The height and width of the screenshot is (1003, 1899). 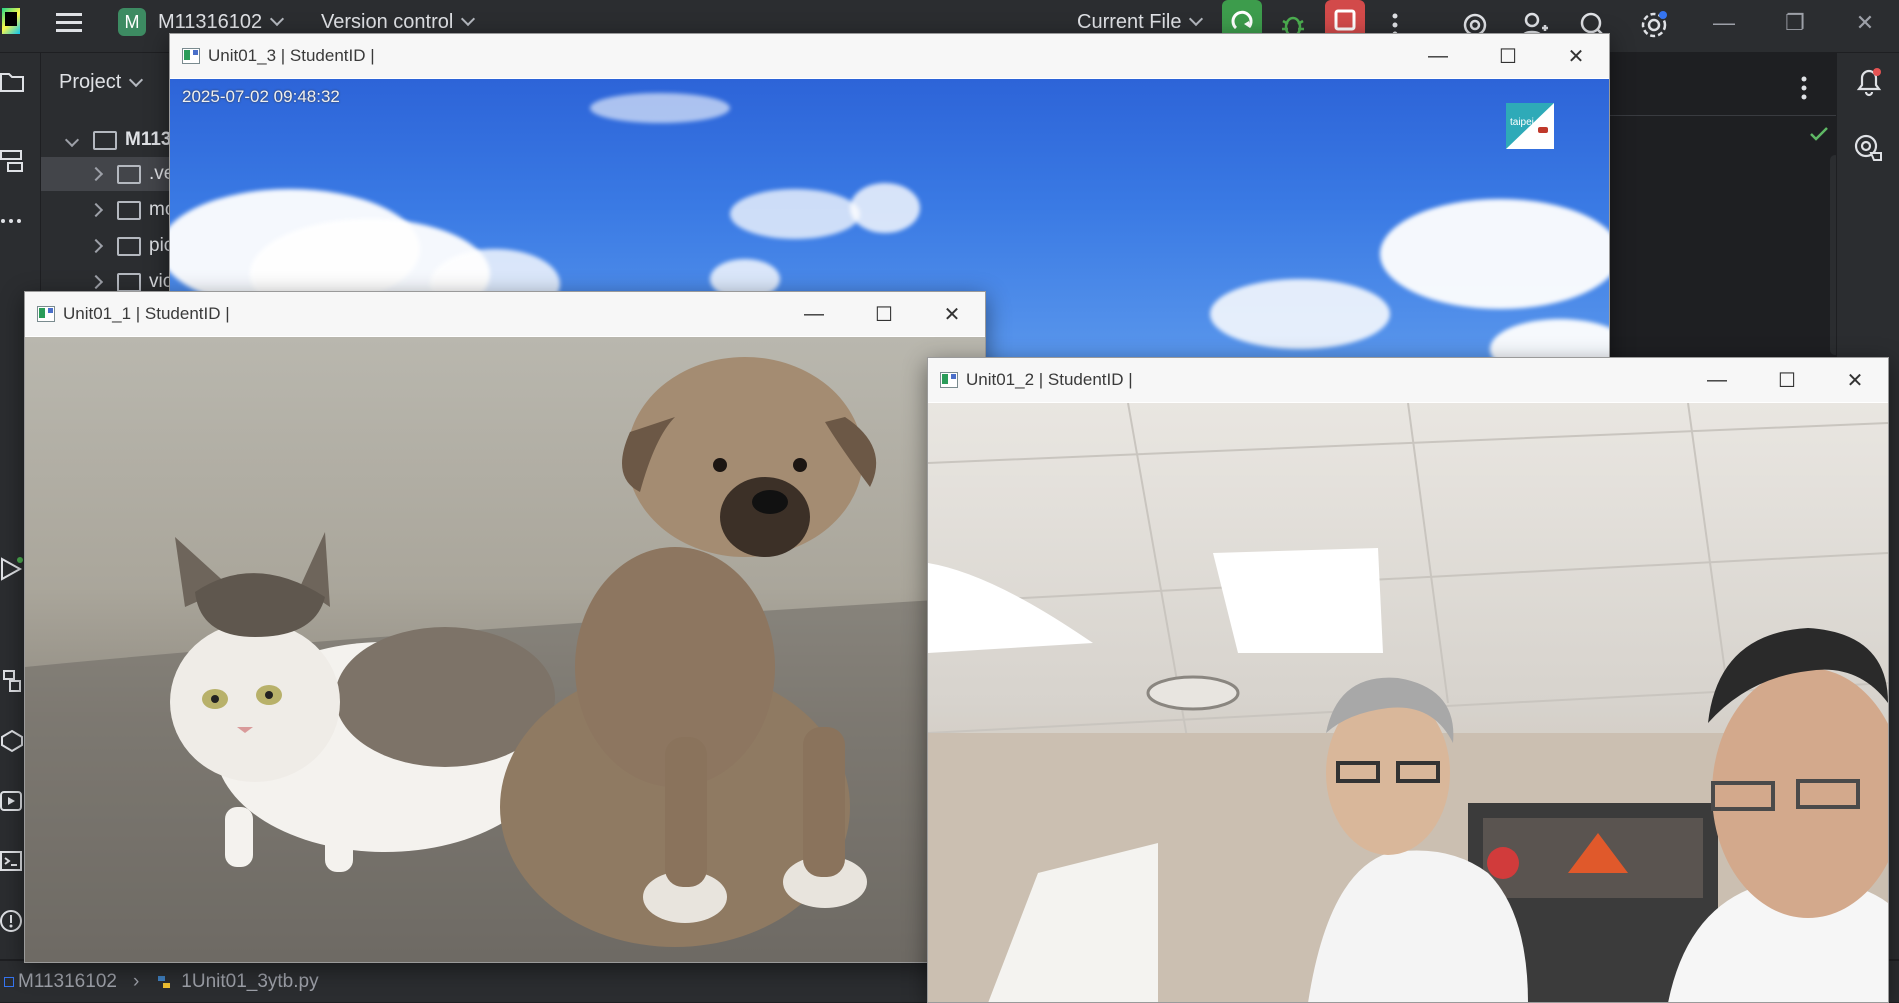 I want to click on breadcrumb-file: 1Unit01_3ytb.py, so click(x=249, y=982).